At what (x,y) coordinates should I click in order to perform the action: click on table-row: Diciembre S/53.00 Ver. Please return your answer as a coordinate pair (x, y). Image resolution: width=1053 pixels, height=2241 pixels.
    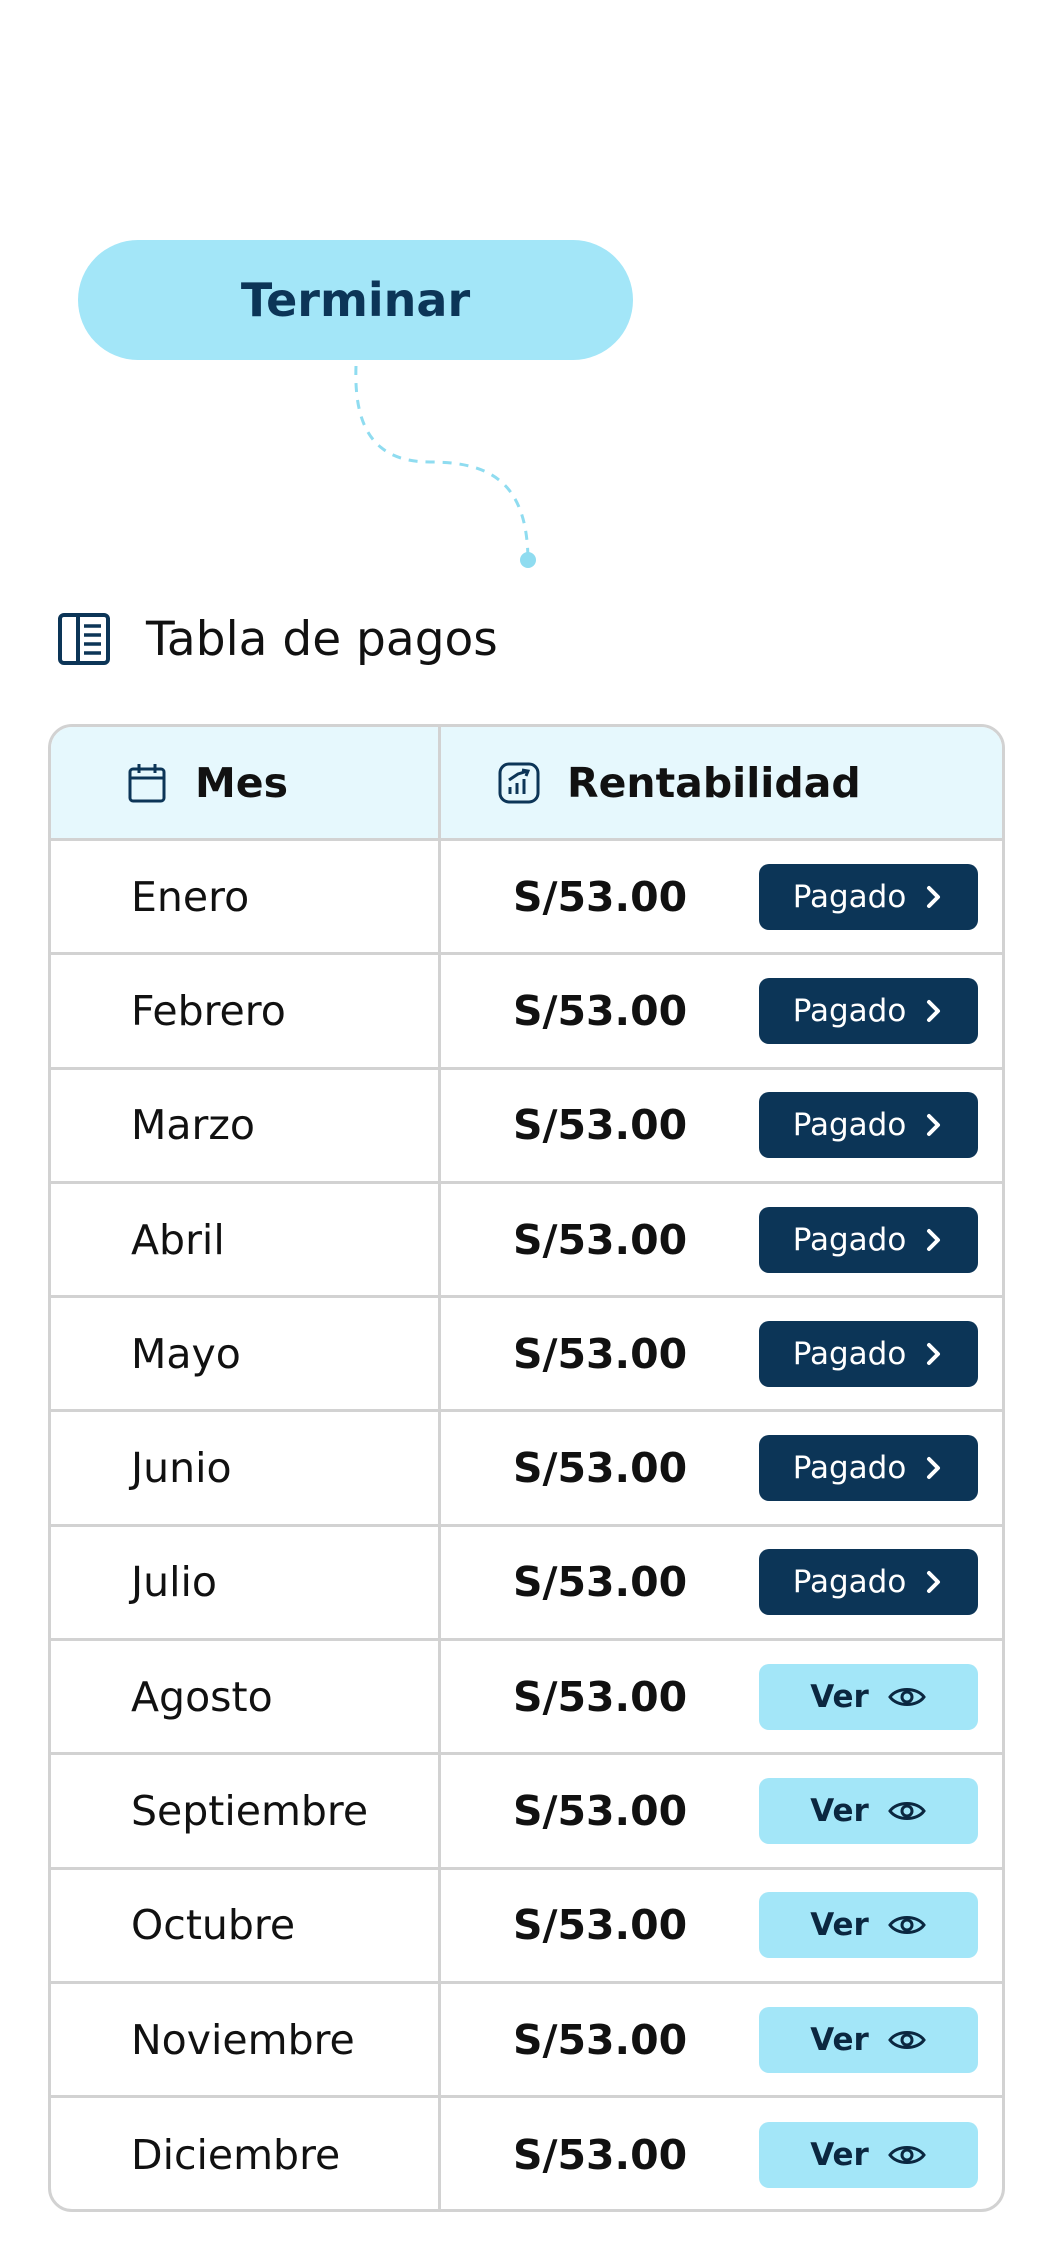
    Looking at the image, I should click on (526, 2153).